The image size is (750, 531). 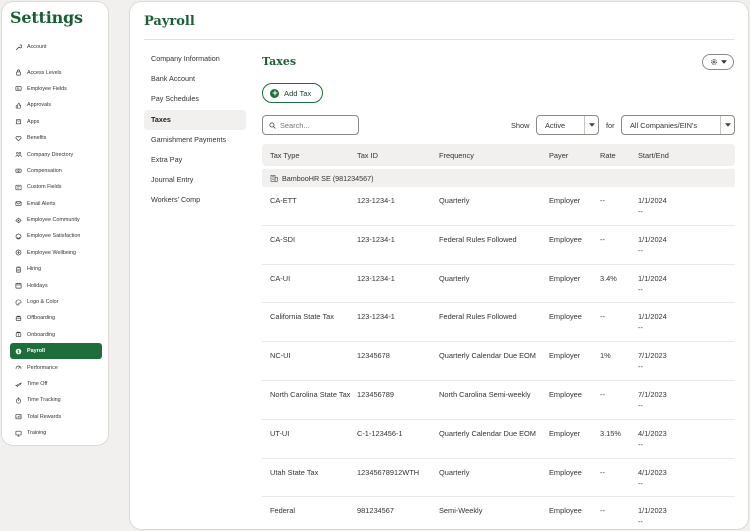 What do you see at coordinates (668, 400) in the screenshot?
I see `cell-start-end: 7/1/2023 --` at bounding box center [668, 400].